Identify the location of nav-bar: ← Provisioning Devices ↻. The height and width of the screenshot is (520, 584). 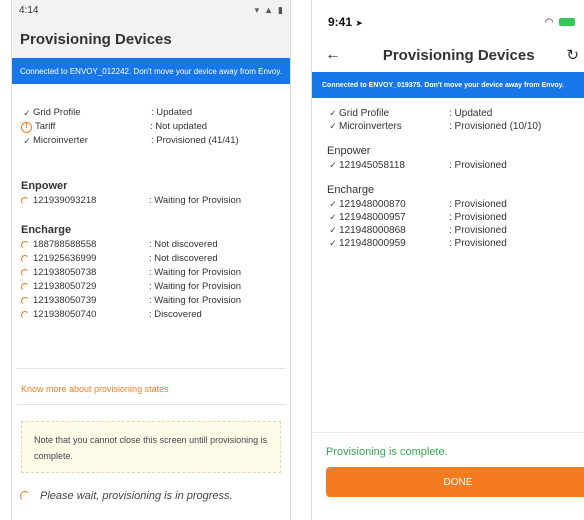
(448, 55).